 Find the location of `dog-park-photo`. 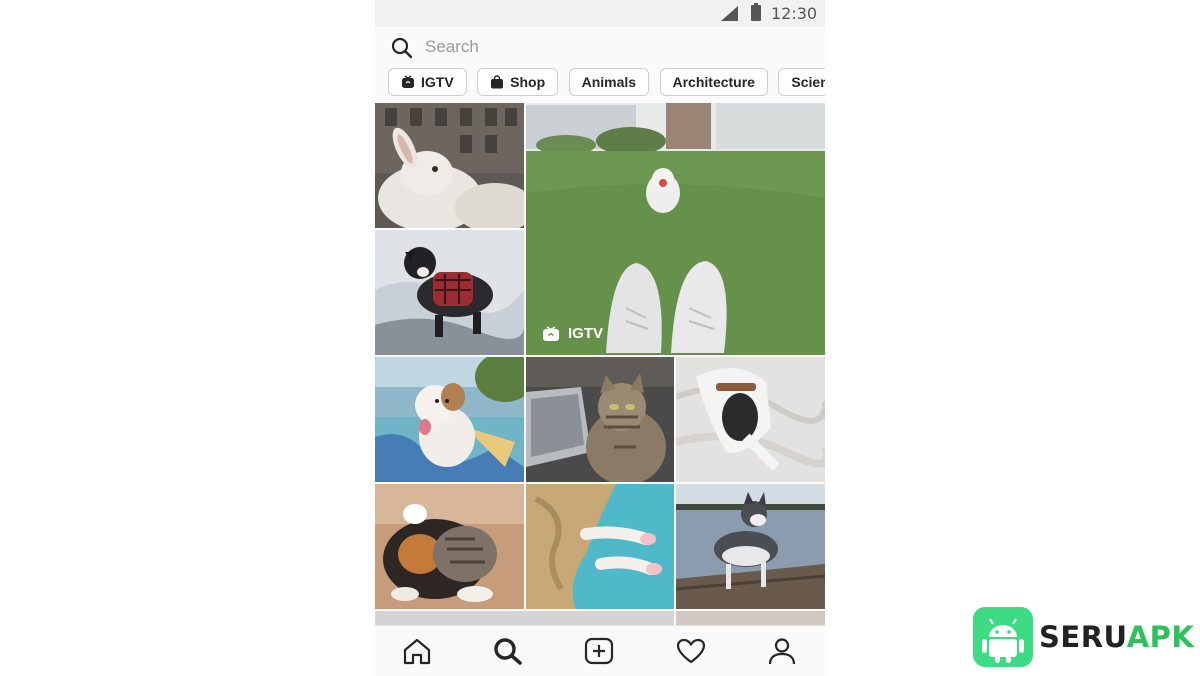

dog-park-photo is located at coordinates (675, 229).